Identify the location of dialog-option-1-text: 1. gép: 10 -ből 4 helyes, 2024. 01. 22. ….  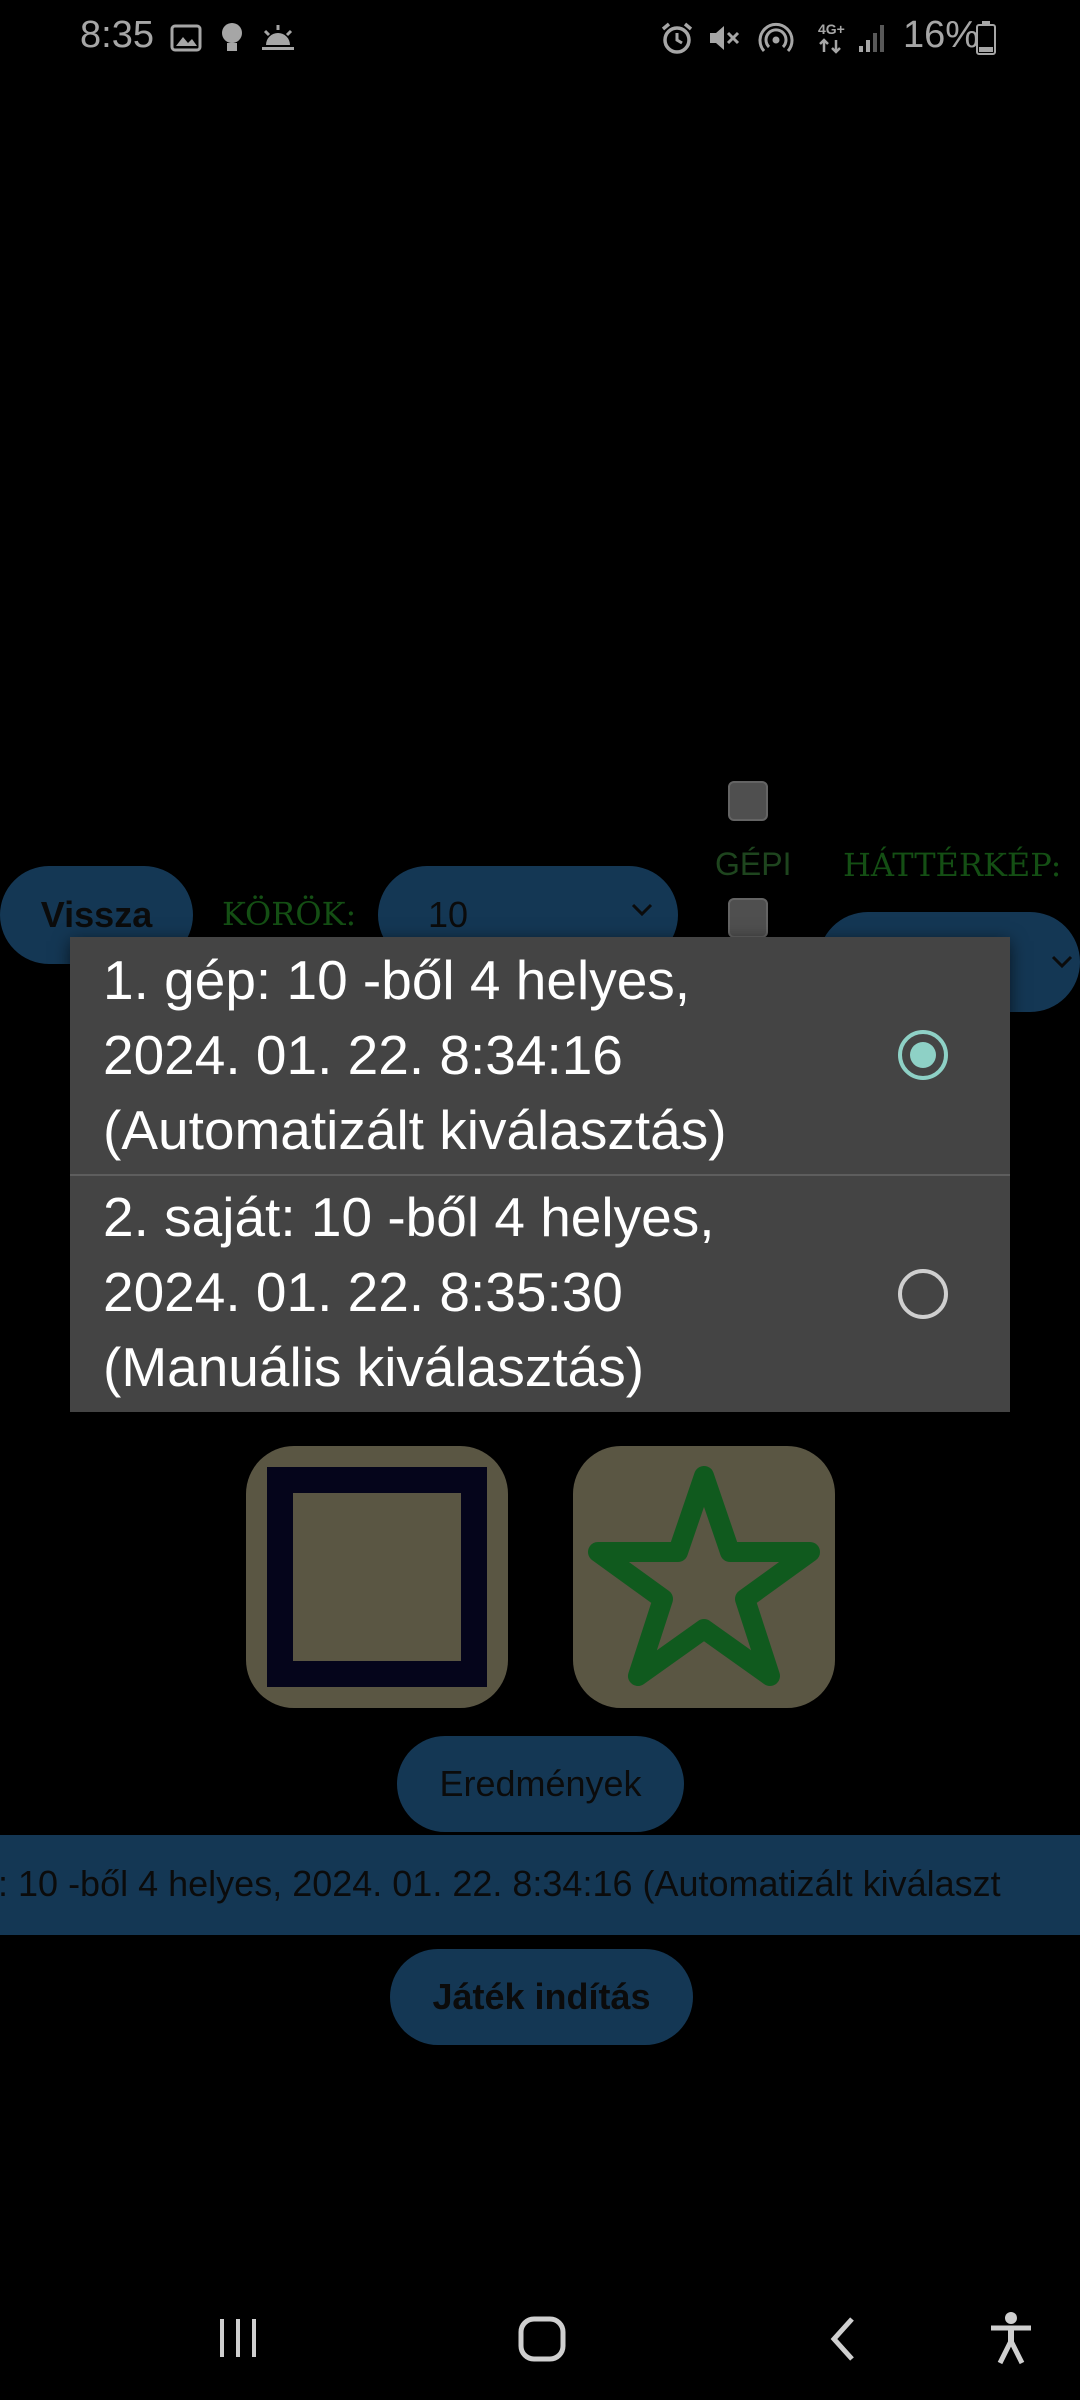
(415, 1055).